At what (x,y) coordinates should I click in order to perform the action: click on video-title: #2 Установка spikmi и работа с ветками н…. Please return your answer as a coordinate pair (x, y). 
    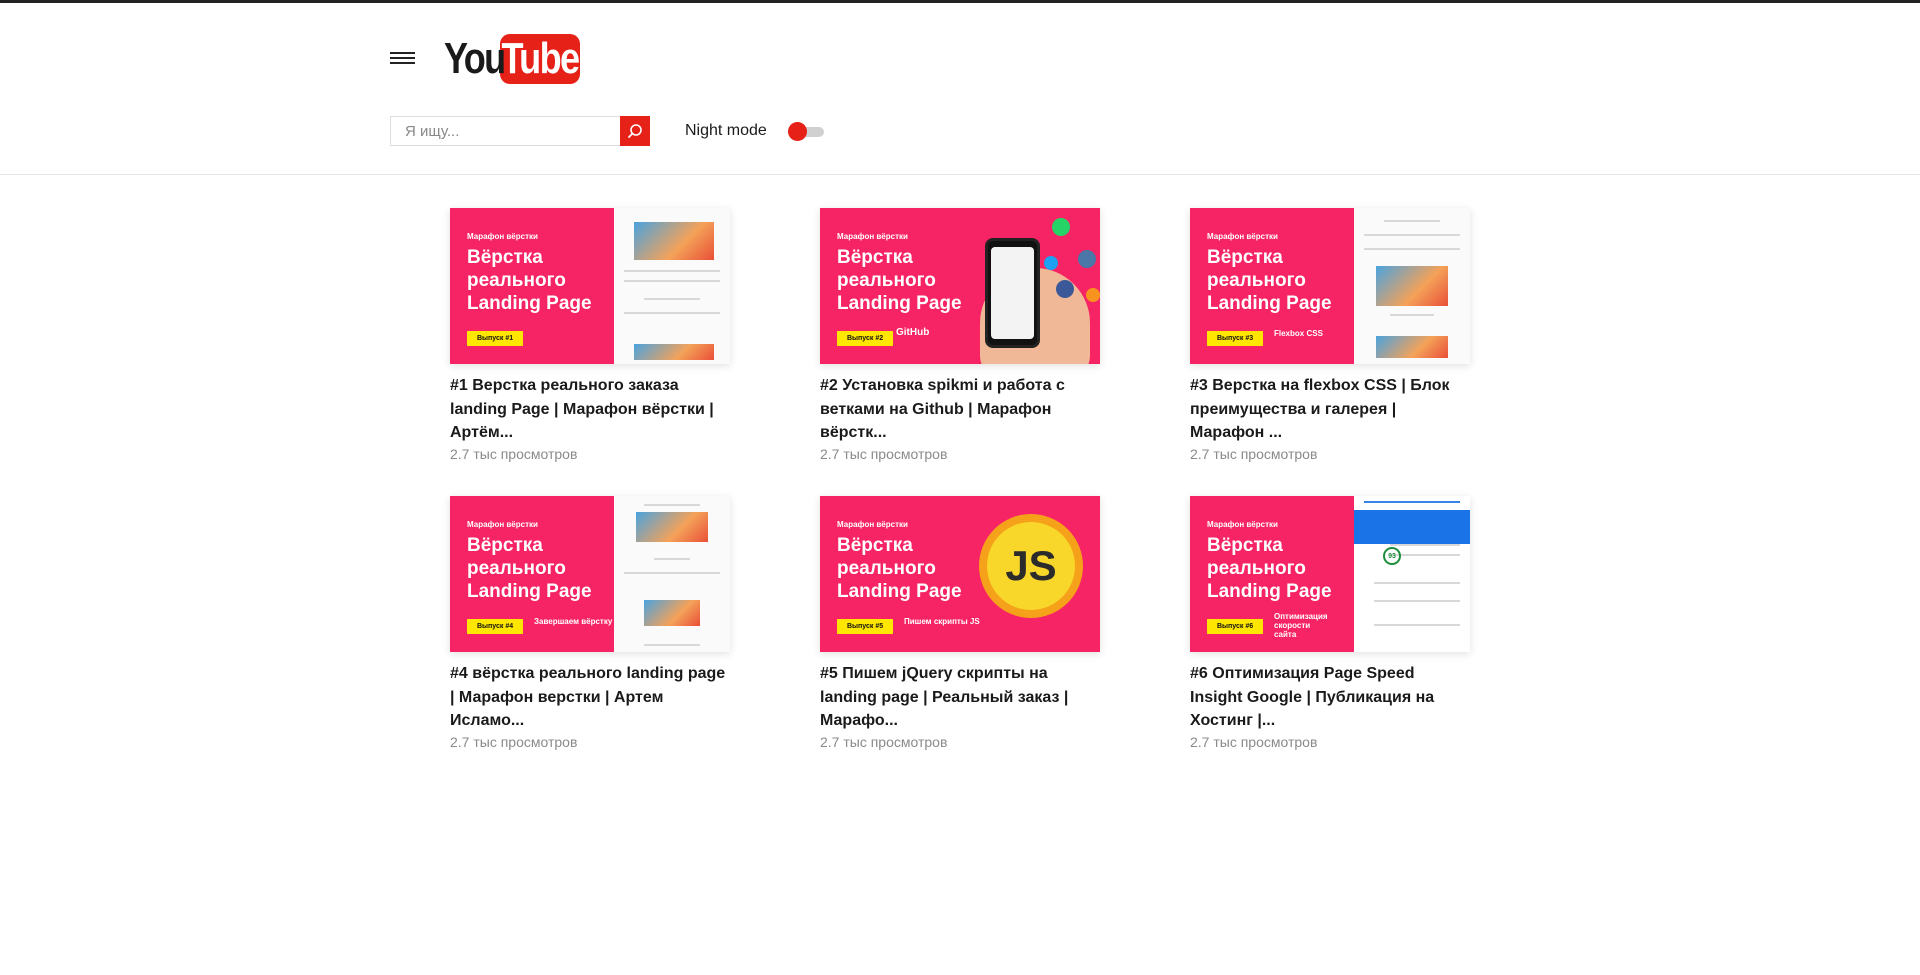
    Looking at the image, I should click on (960, 409).